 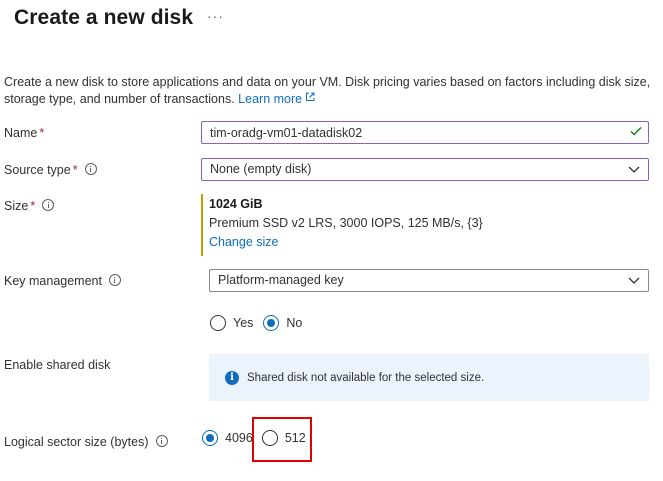 I want to click on info-icon: i, so click(x=232, y=377).